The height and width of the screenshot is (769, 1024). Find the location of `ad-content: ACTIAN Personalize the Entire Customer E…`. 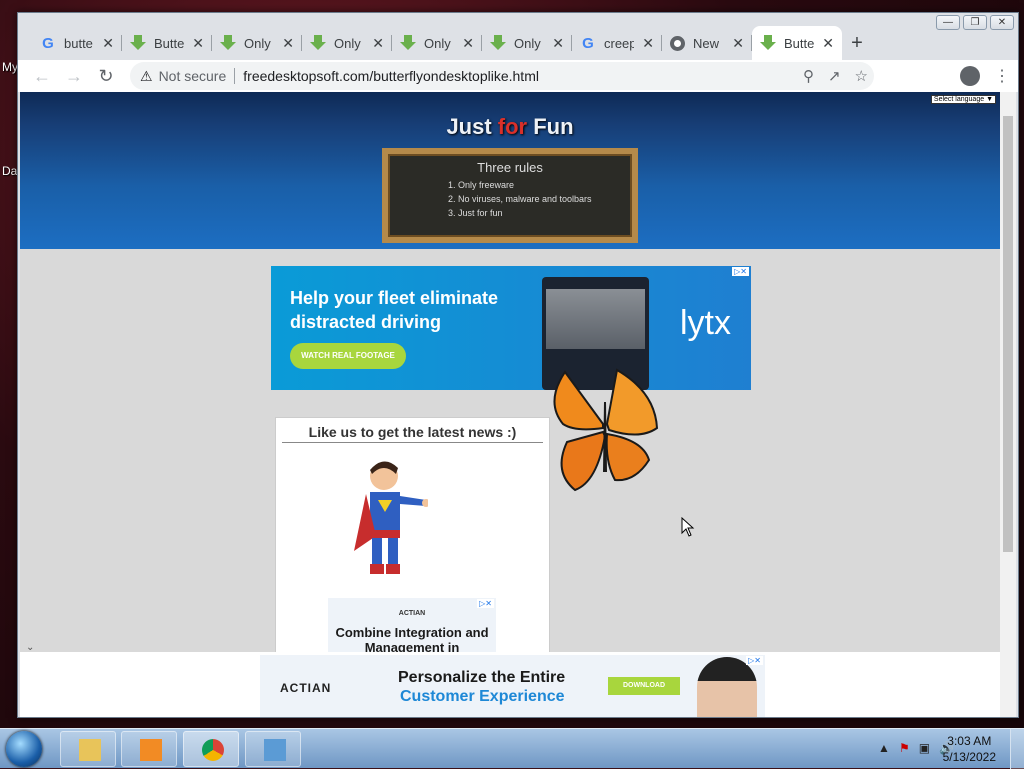

ad-content: ACTIAN Personalize the Entire Customer E… is located at coordinates (512, 686).